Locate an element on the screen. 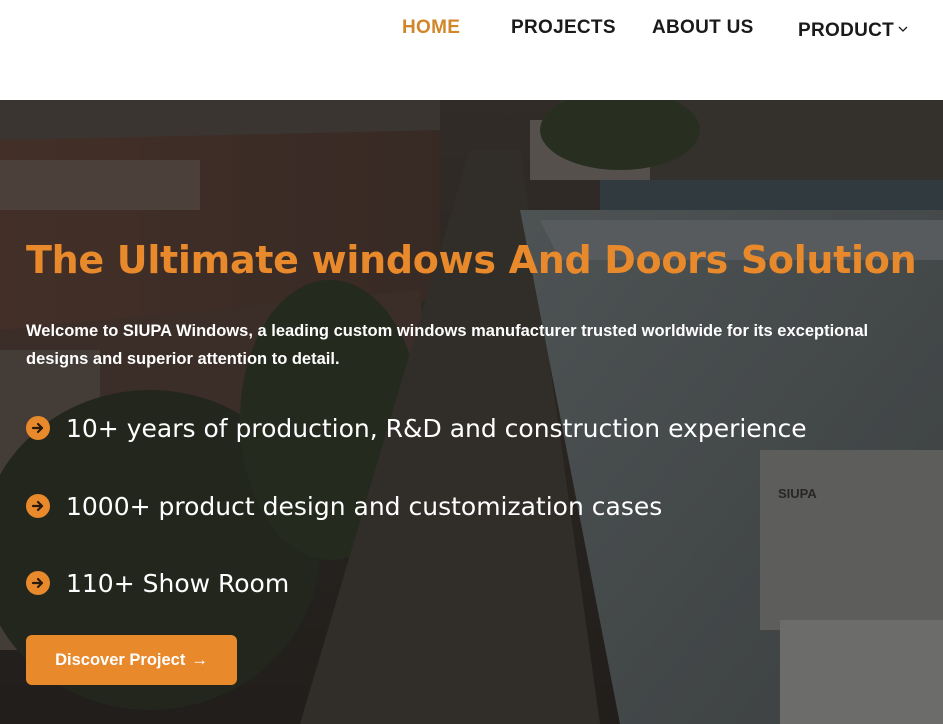  main-nav: HOME PROJECTS ABOUT US PRODUCT is located at coordinates (471, 29).